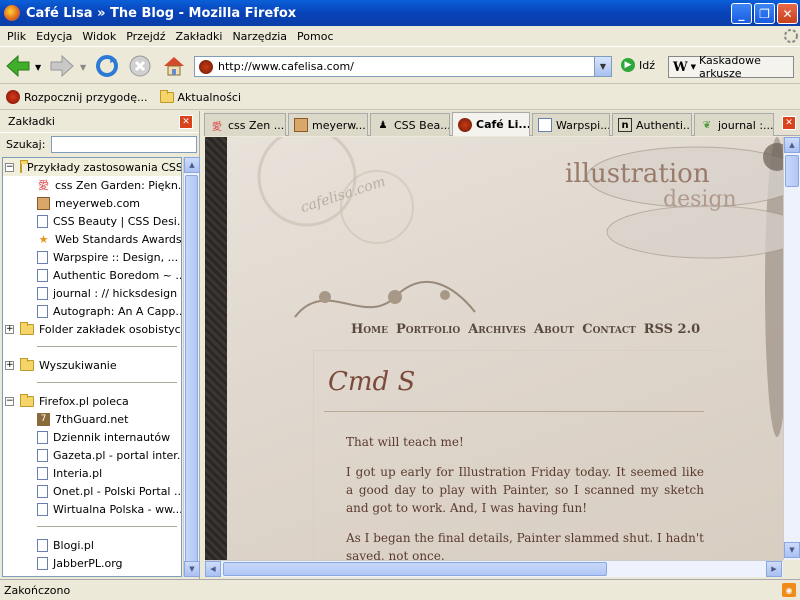  Describe the element at coordinates (787, 13) in the screenshot. I see `close-button: ✕` at that location.